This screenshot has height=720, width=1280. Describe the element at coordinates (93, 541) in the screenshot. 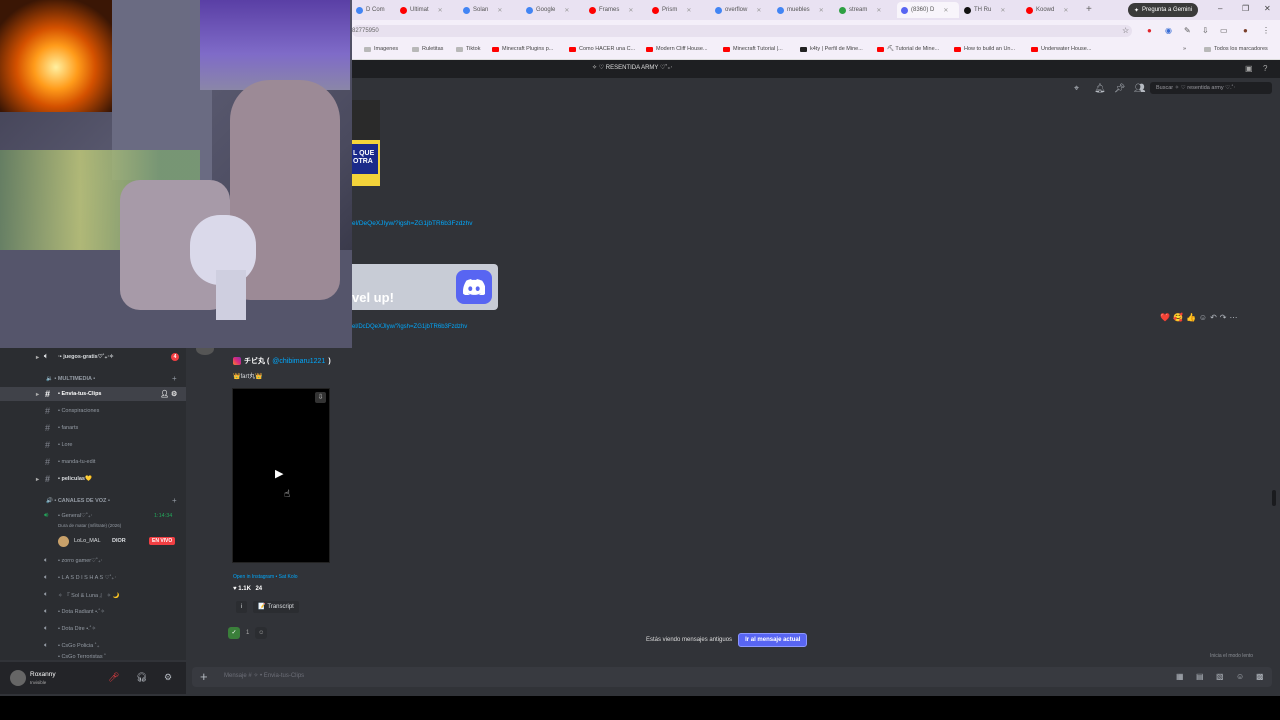

I see `voice-user: LoLo_MAL DIOR EN VIVO` at that location.